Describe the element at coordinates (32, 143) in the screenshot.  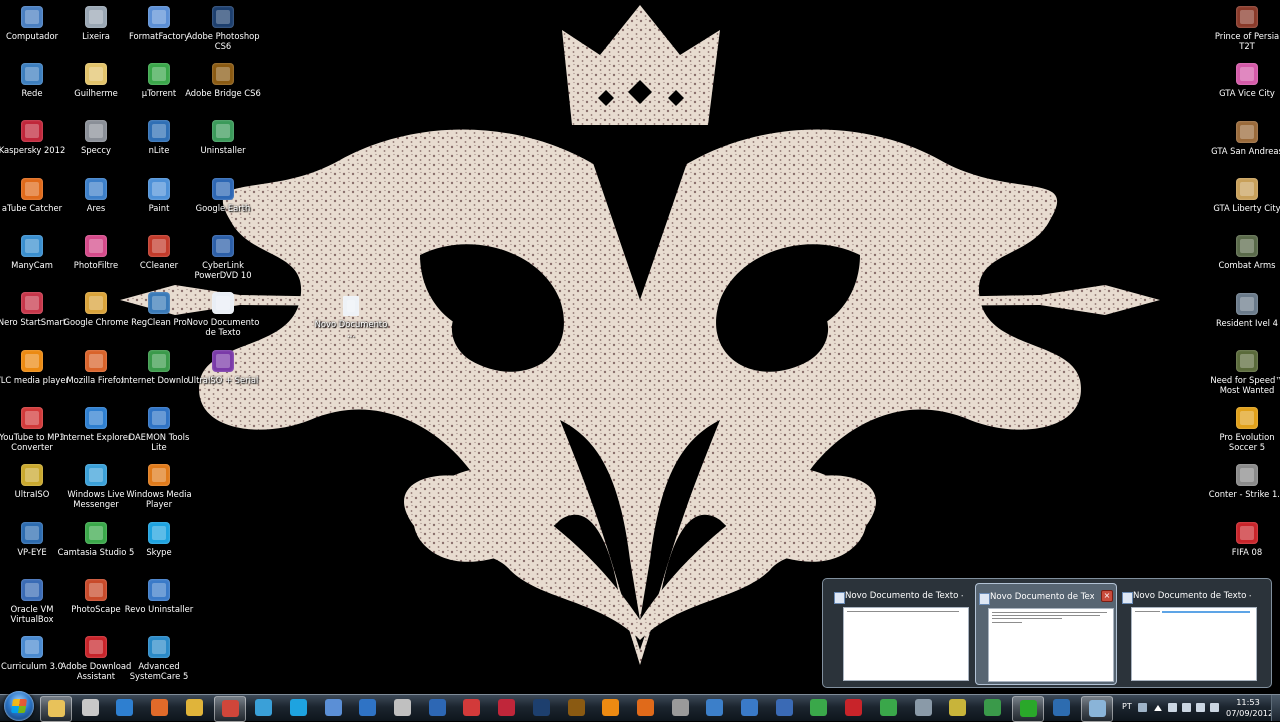
I see `desktop-icon: Kaspersky 2012` at that location.